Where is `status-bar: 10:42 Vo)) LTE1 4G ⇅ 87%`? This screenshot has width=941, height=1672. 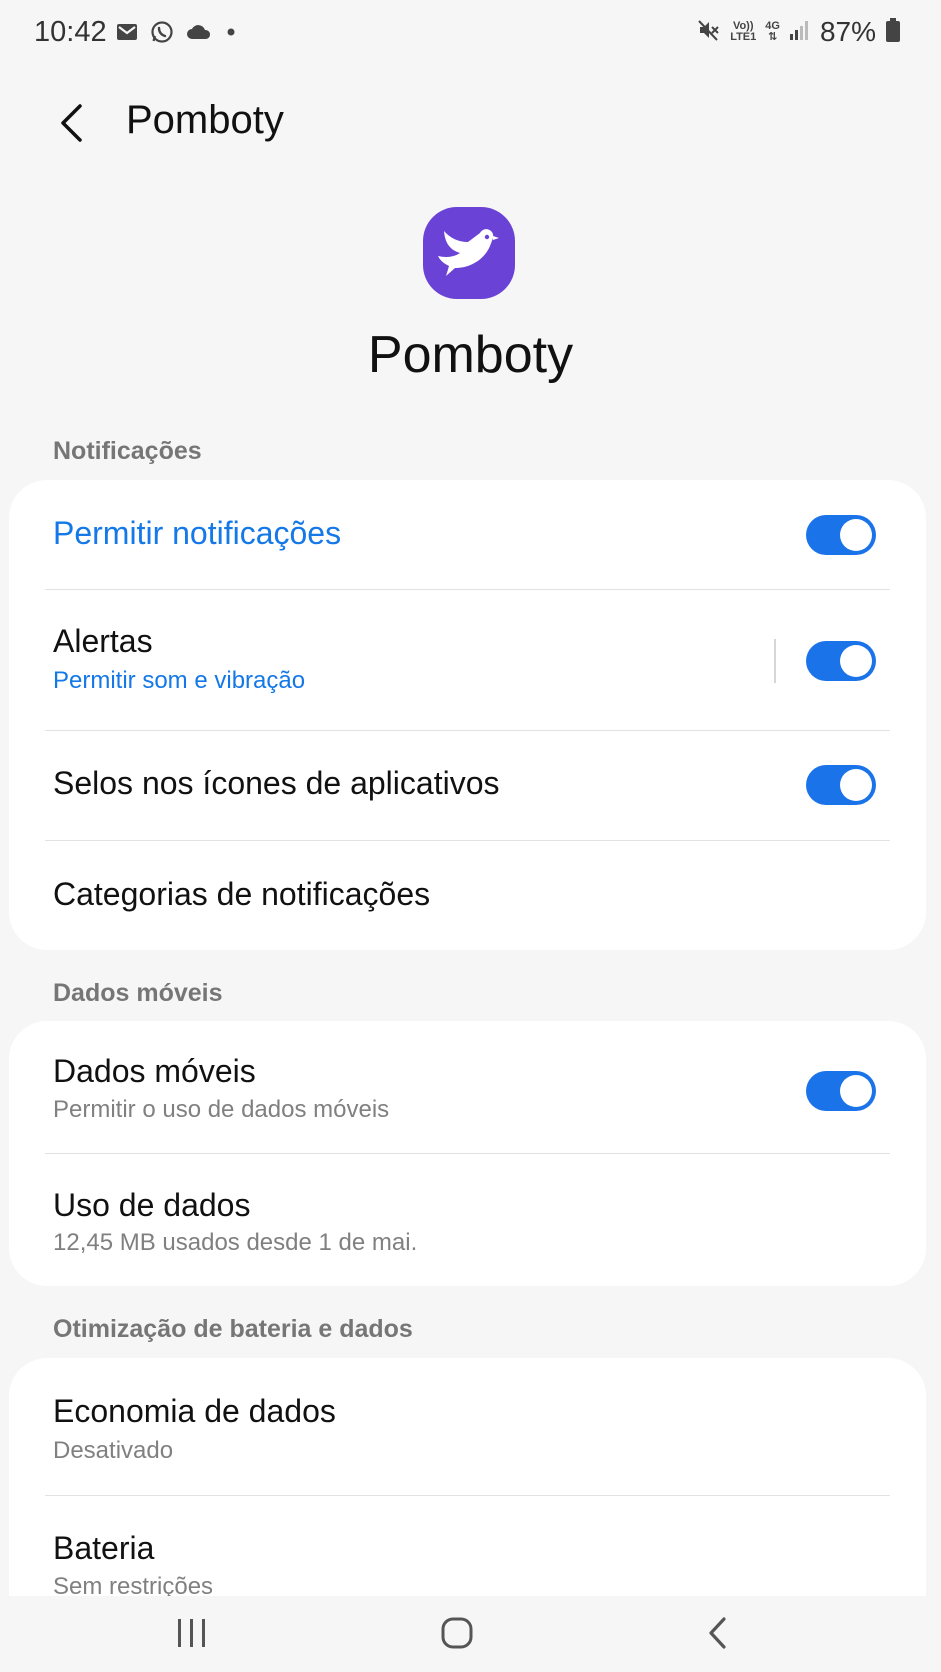
status-bar: 10:42 Vo)) LTE1 4G ⇅ 87% is located at coordinates (470, 35).